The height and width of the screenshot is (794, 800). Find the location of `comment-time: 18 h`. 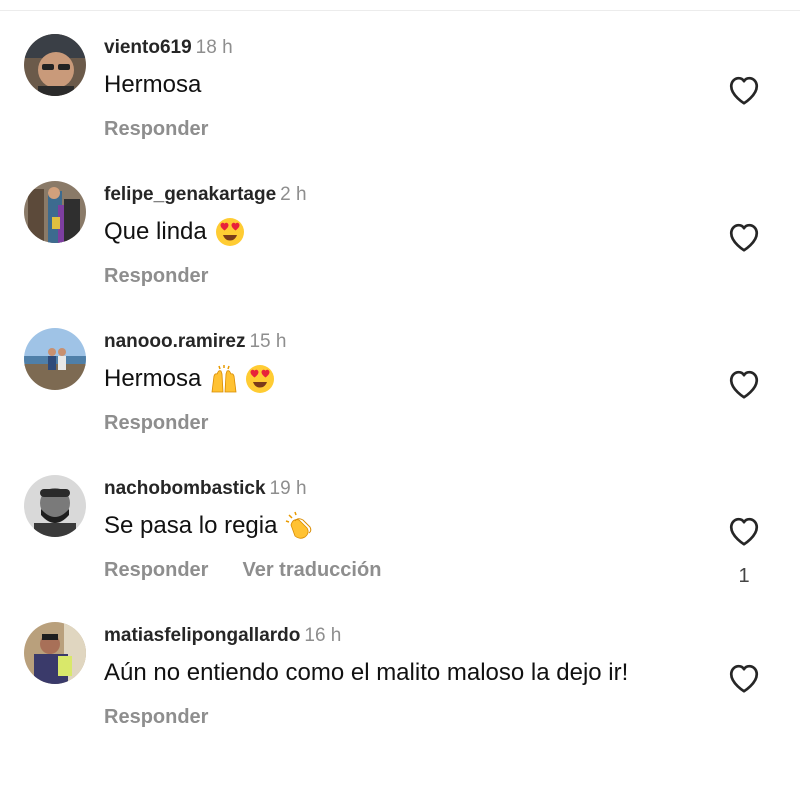

comment-time: 18 h is located at coordinates (214, 47).